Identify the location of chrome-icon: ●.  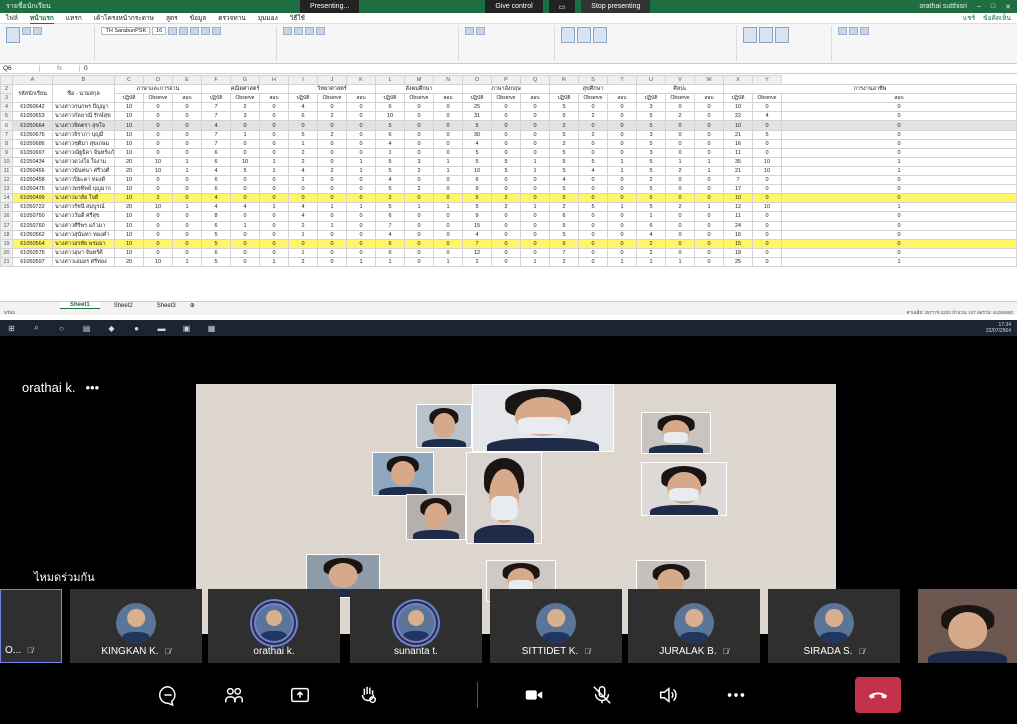
(136, 328).